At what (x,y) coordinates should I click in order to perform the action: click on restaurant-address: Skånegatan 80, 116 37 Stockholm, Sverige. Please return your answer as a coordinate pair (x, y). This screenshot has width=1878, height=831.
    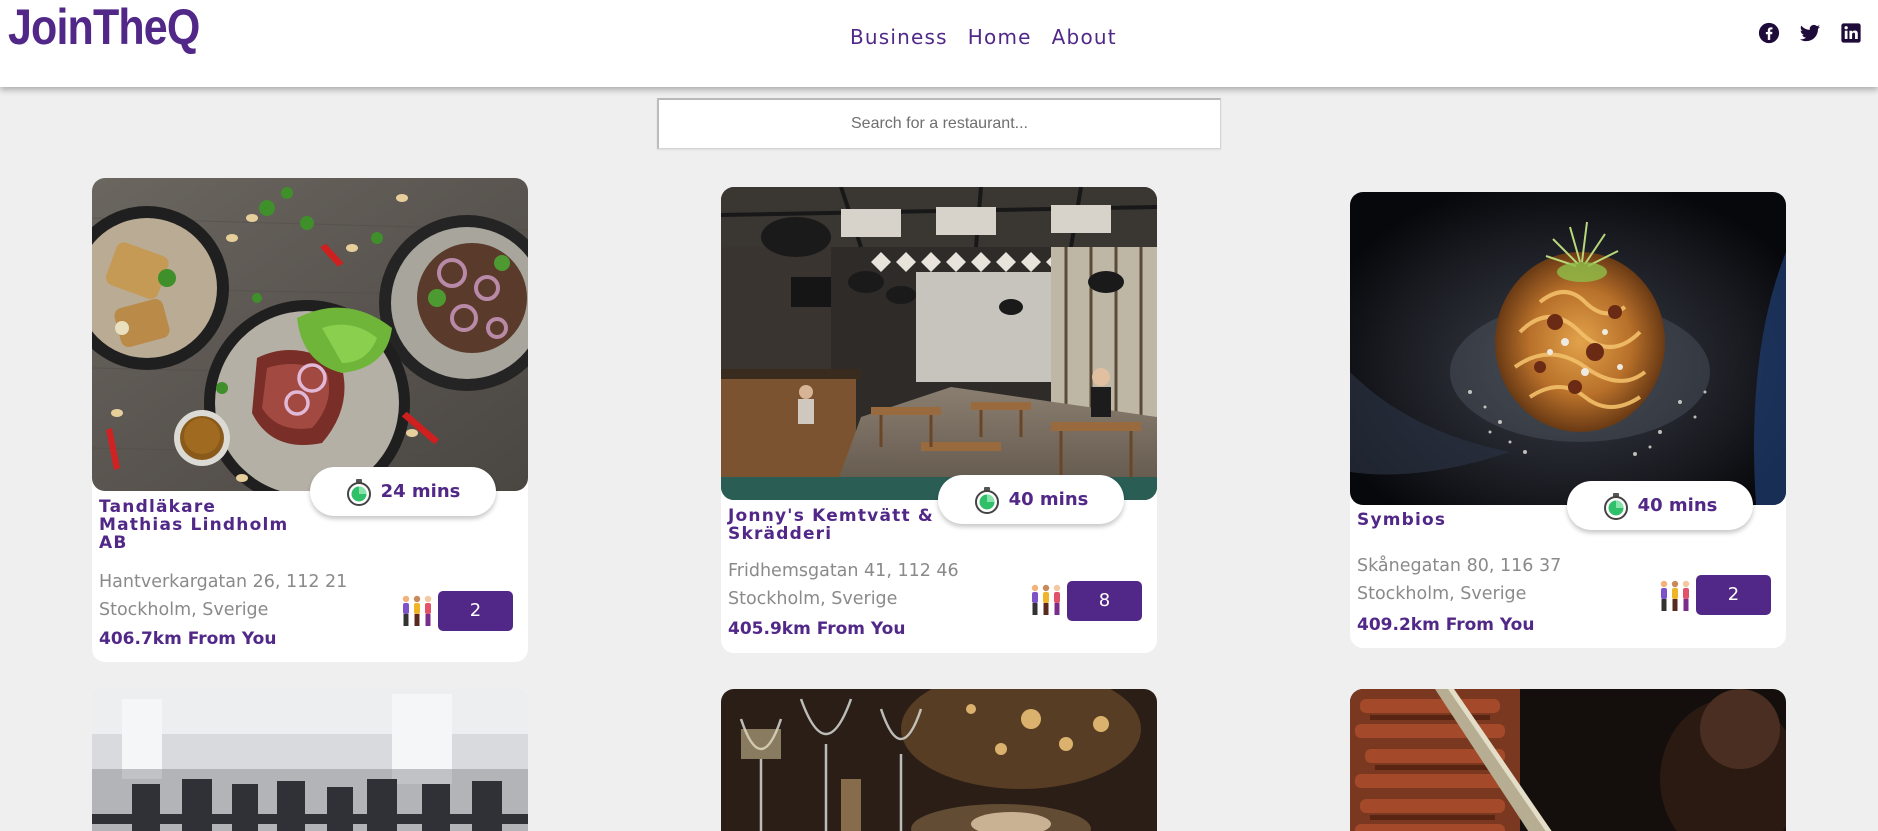
    Looking at the image, I should click on (1459, 580).